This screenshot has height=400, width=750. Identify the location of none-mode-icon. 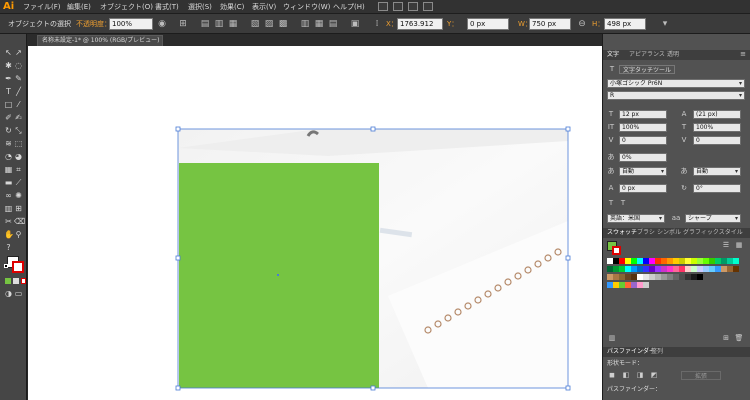
(23, 281).